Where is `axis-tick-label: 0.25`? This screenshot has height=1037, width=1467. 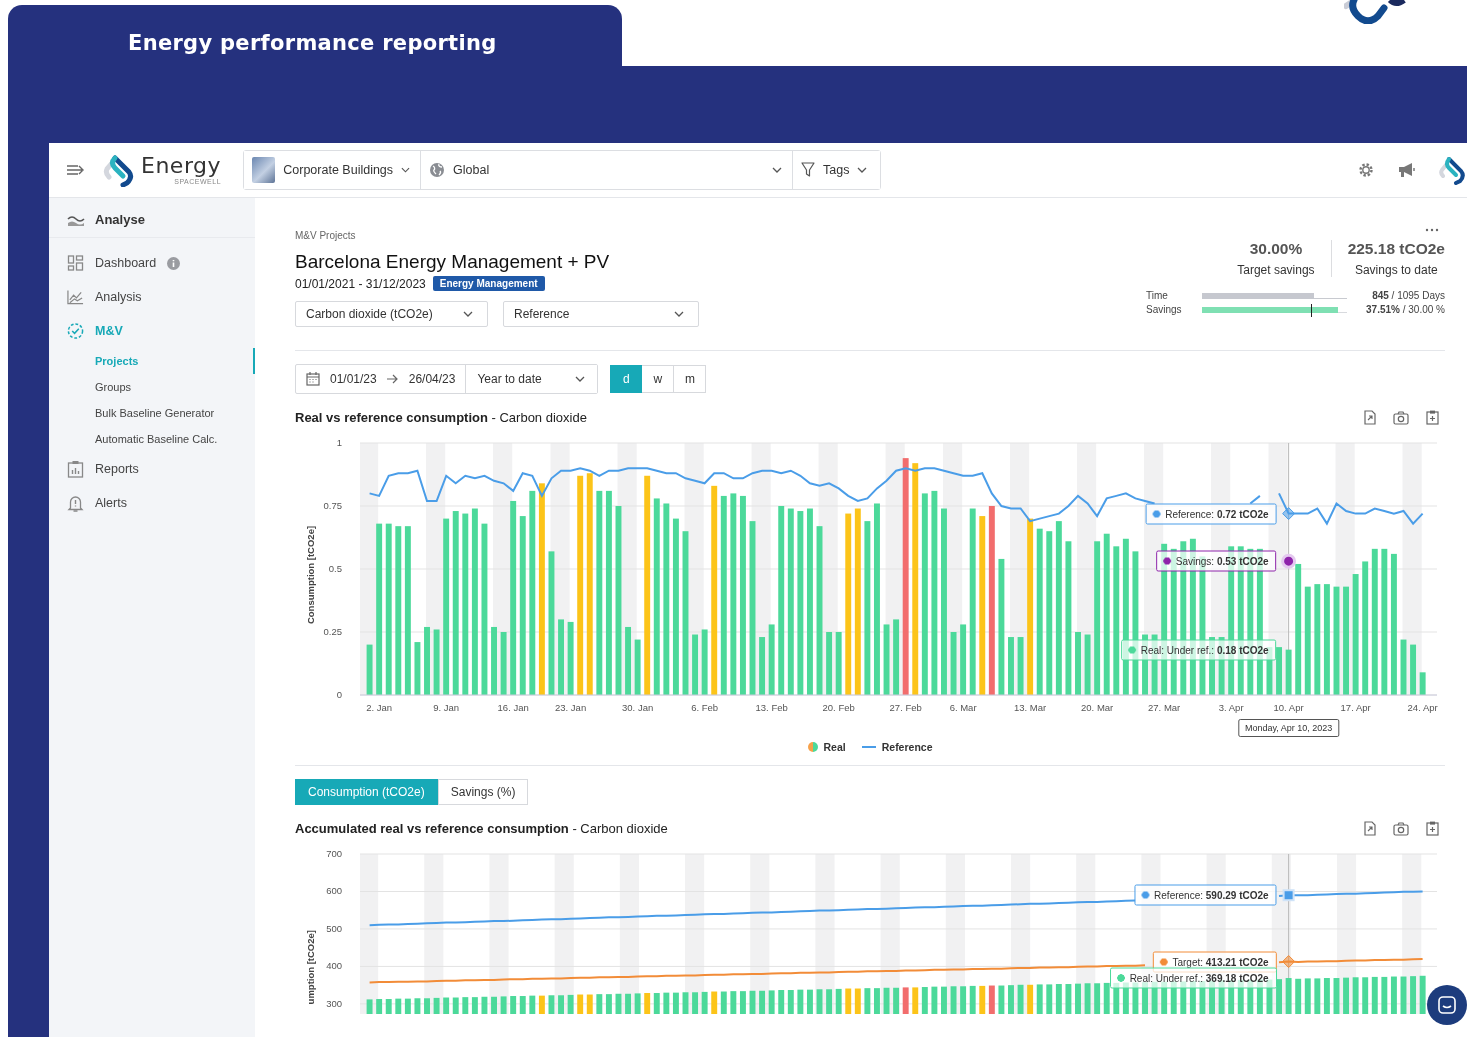 axis-tick-label: 0.25 is located at coordinates (332, 631).